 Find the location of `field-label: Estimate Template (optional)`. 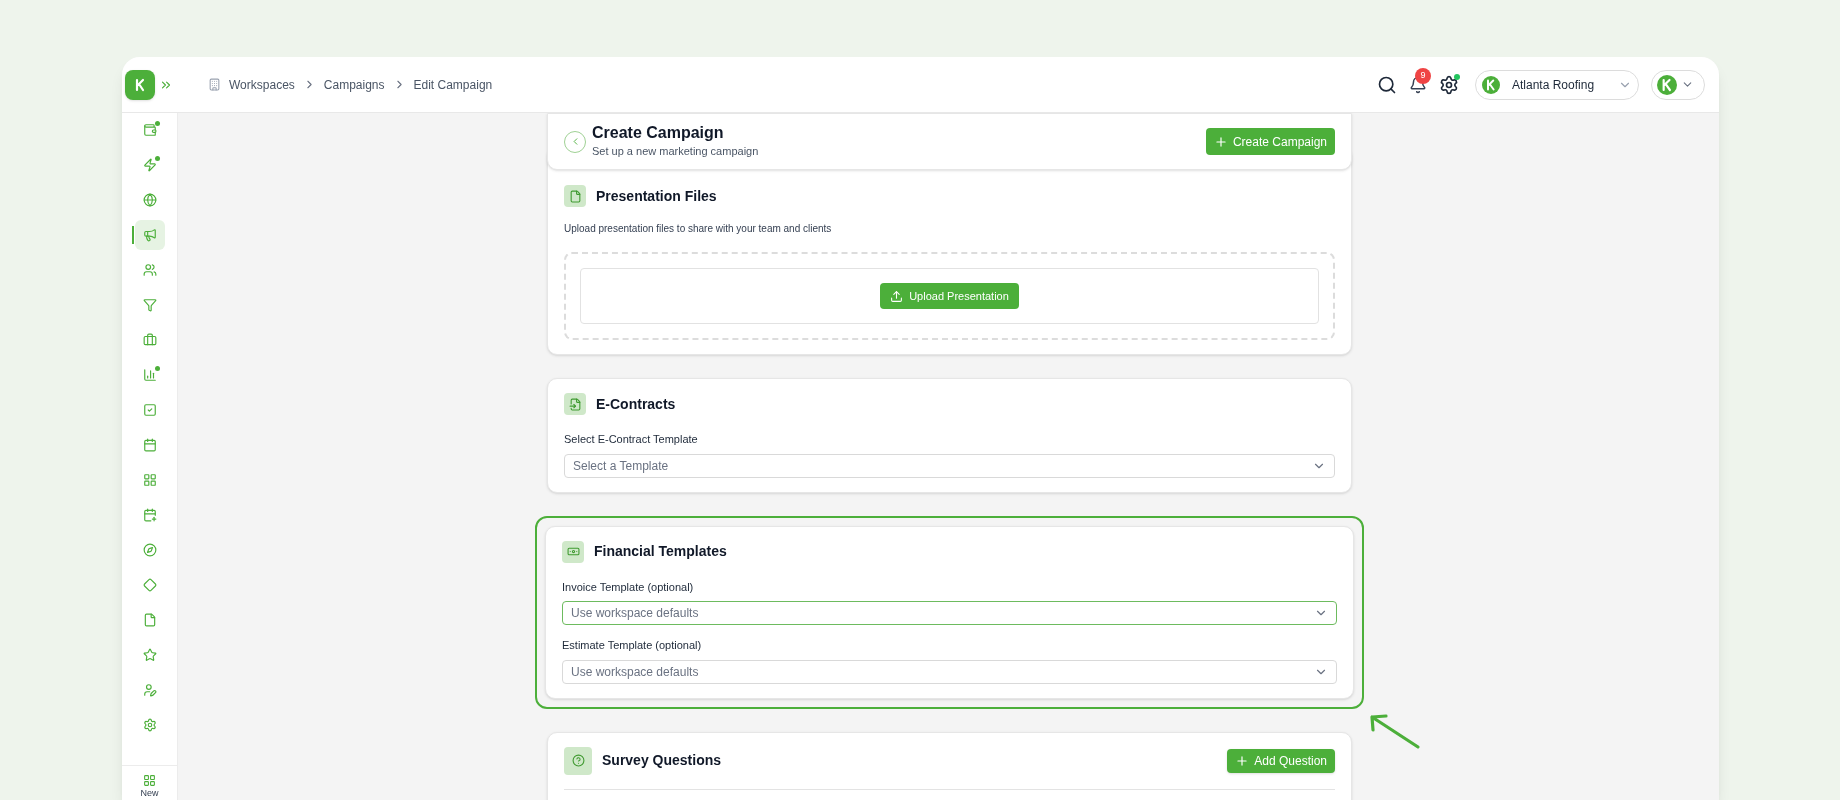

field-label: Estimate Template (optional) is located at coordinates (632, 645).